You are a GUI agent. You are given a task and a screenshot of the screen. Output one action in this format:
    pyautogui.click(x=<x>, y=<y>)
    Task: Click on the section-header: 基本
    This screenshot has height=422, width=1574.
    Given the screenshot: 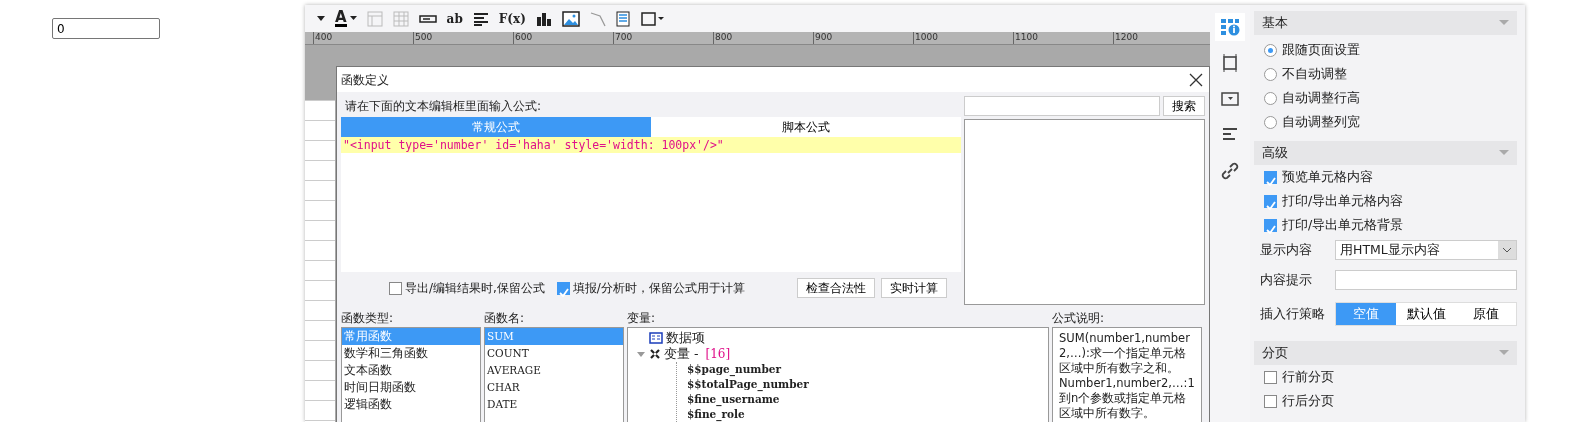 What is the action you would take?
    pyautogui.click(x=1385, y=23)
    